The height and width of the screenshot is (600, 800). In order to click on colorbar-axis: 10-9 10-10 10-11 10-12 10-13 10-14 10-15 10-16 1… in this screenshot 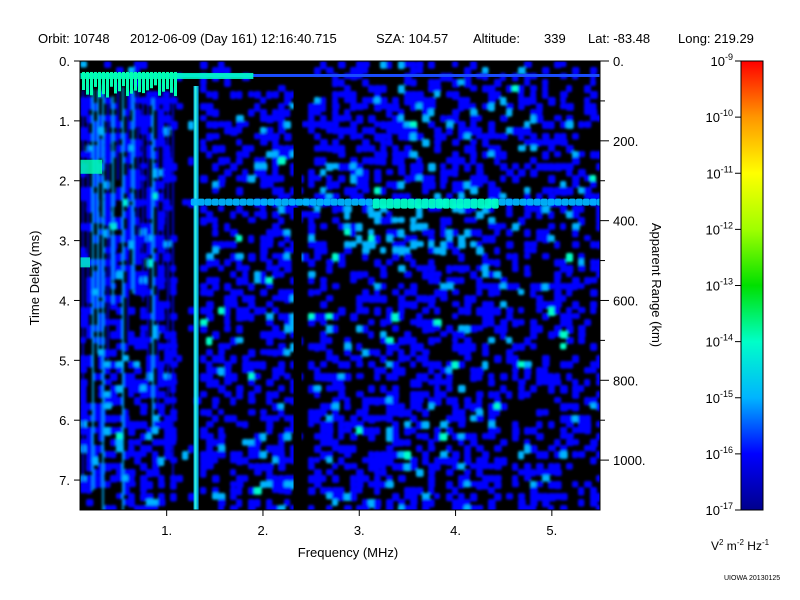, I will do `click(723, 285)`.